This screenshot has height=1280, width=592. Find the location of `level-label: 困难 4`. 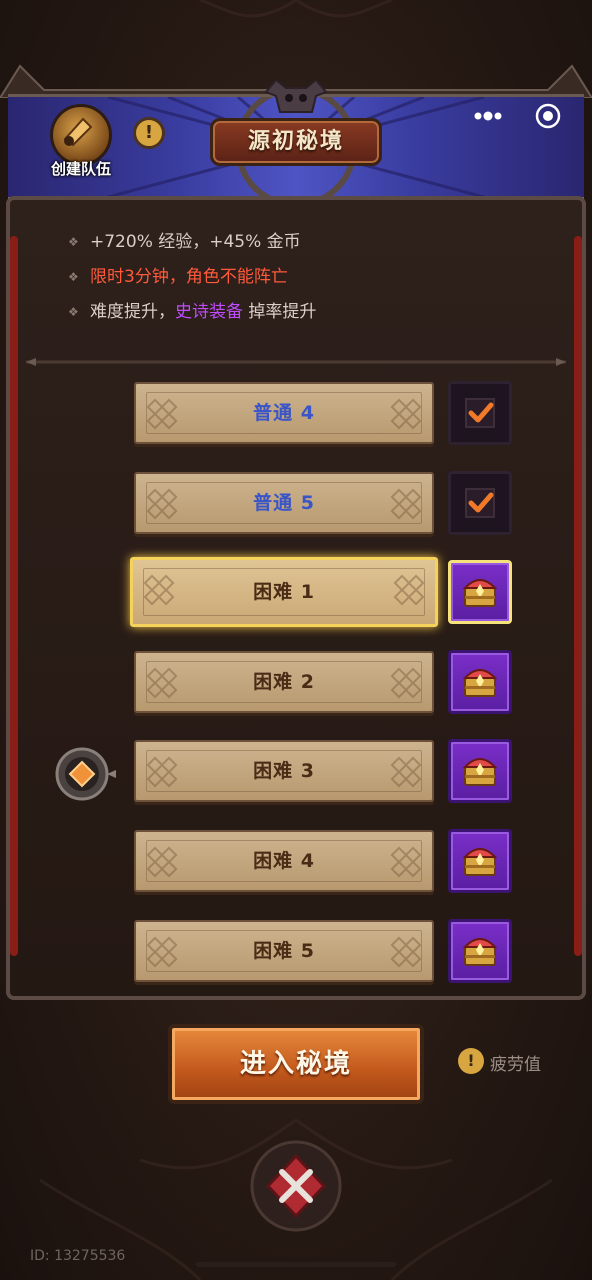

level-label: 困难 4 is located at coordinates (284, 861).